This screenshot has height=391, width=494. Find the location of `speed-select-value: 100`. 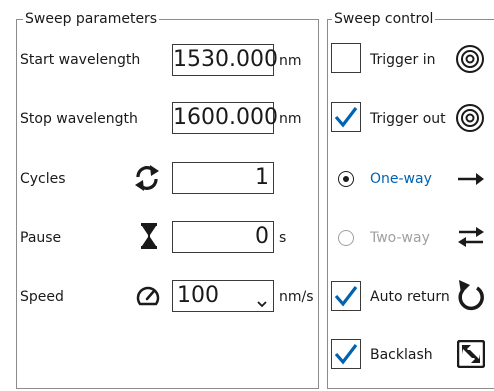

speed-select-value: 100 is located at coordinates (198, 295).